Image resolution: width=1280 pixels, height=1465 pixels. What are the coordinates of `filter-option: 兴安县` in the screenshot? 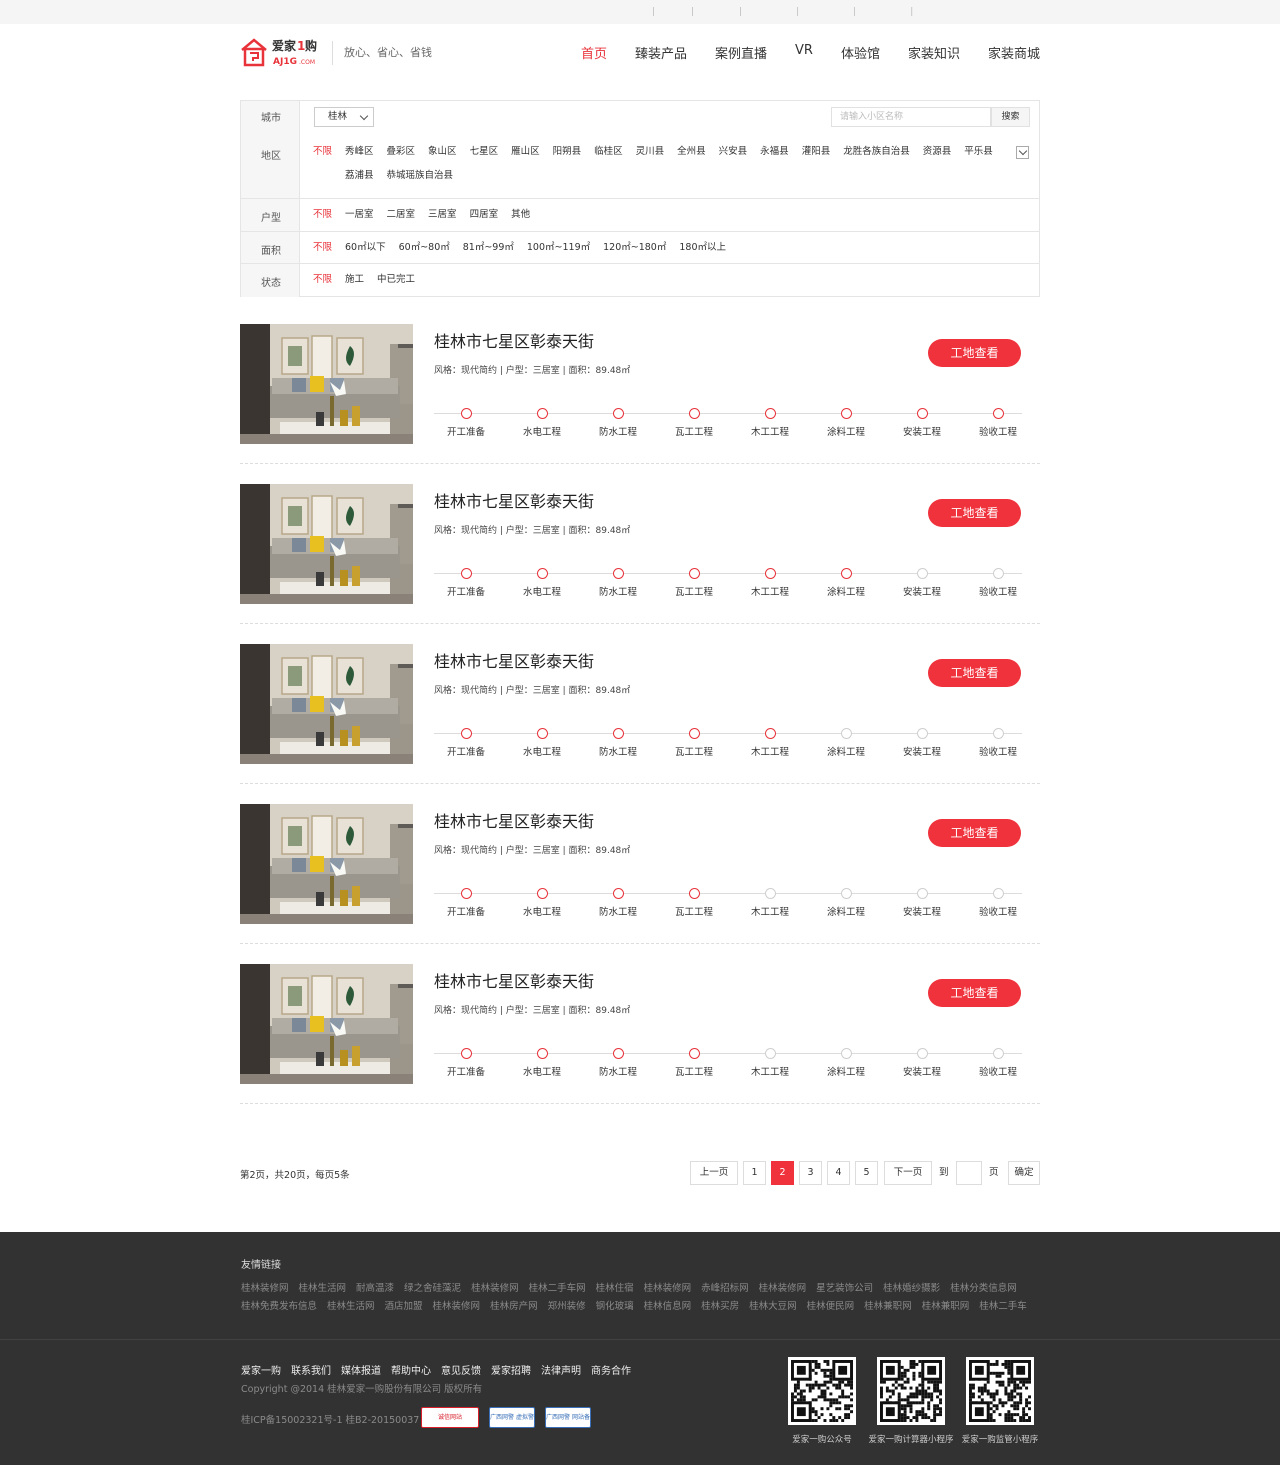 It's located at (733, 152).